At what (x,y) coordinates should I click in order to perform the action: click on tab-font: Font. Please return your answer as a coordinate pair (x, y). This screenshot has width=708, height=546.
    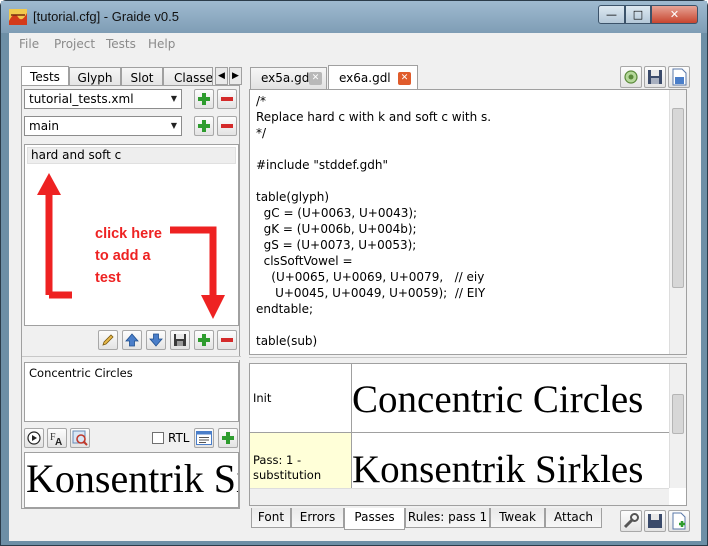
    Looking at the image, I should click on (271, 518).